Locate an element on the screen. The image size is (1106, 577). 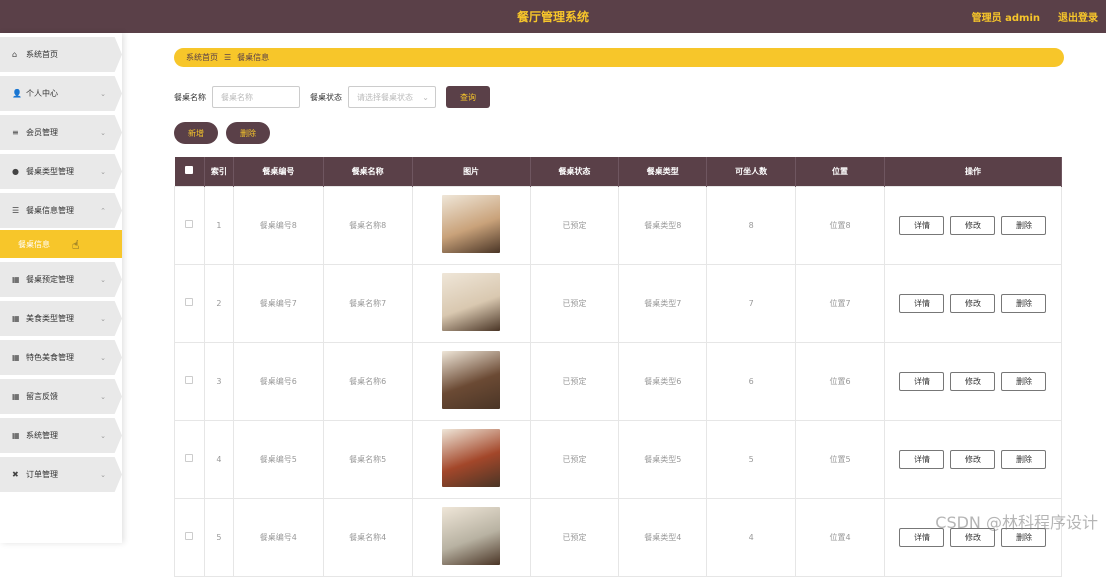
cell-index: 2 is located at coordinates (218, 303).